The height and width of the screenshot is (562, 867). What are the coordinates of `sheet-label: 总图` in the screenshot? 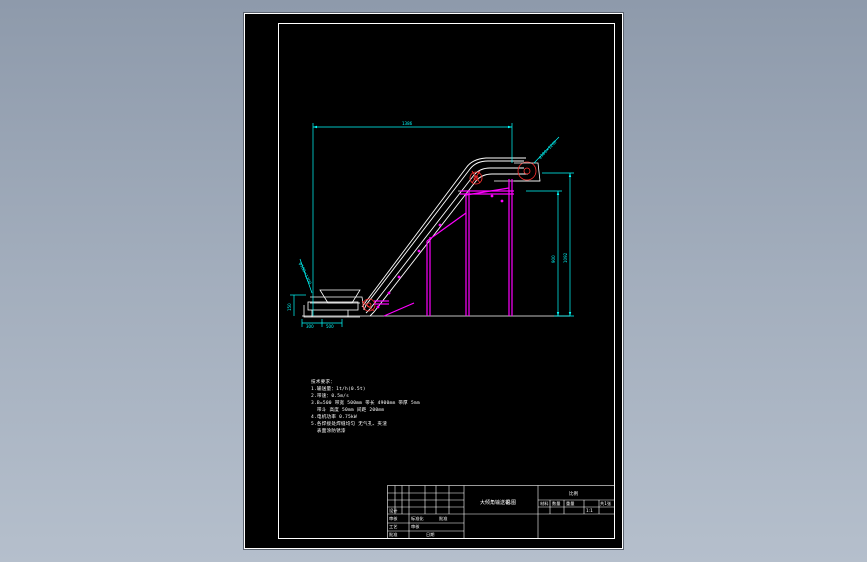 It's located at (511, 502).